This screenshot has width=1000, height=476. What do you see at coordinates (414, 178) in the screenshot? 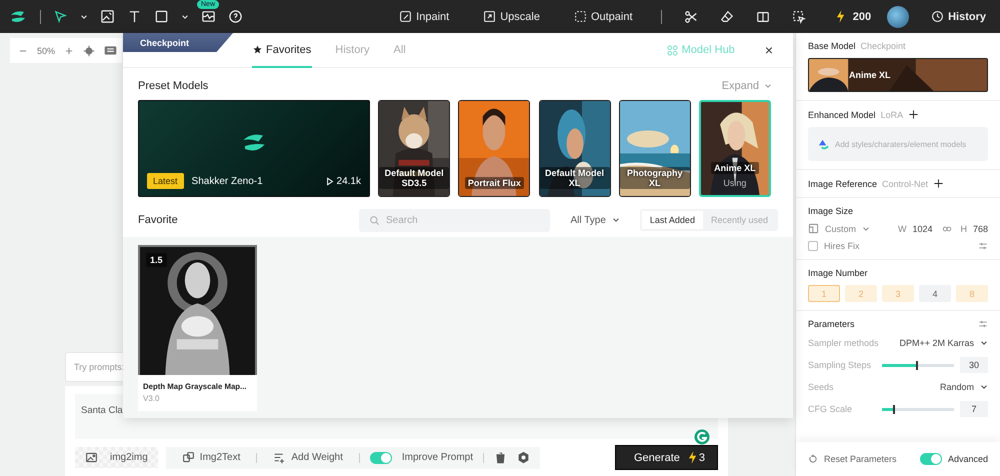
I see `model-name: Default Model SD3.5` at bounding box center [414, 178].